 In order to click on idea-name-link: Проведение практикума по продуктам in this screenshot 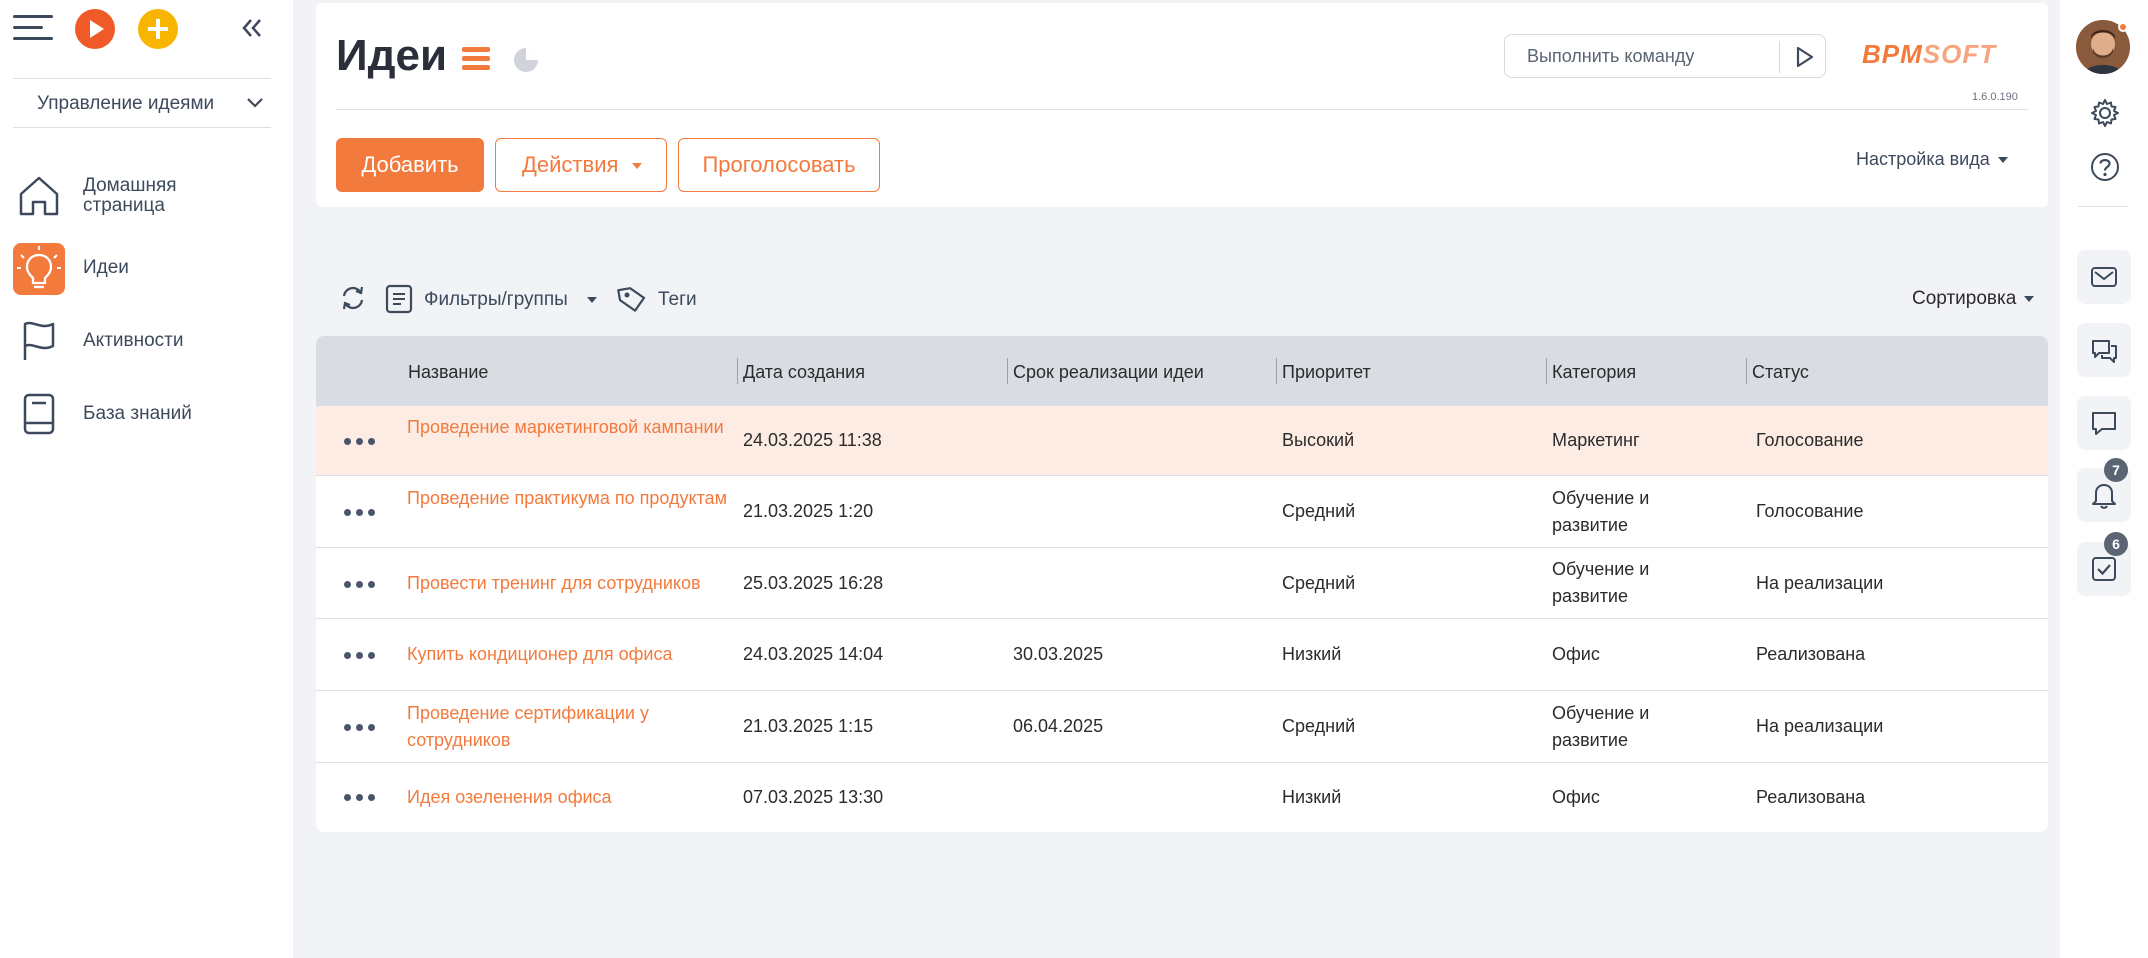, I will do `click(572, 498)`.